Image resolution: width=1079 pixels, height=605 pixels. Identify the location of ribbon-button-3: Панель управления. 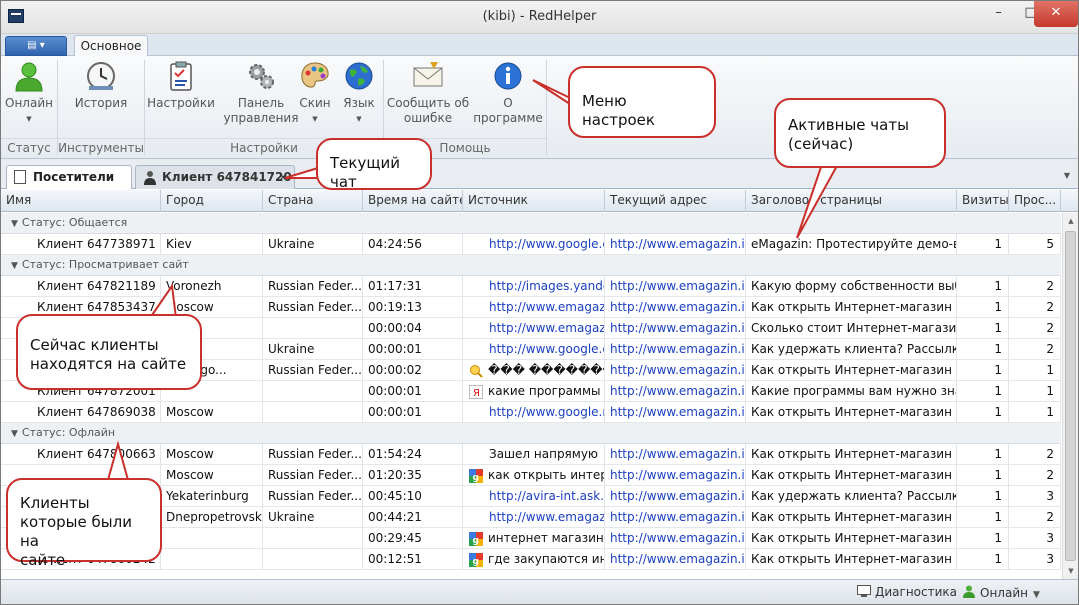
(261, 93).